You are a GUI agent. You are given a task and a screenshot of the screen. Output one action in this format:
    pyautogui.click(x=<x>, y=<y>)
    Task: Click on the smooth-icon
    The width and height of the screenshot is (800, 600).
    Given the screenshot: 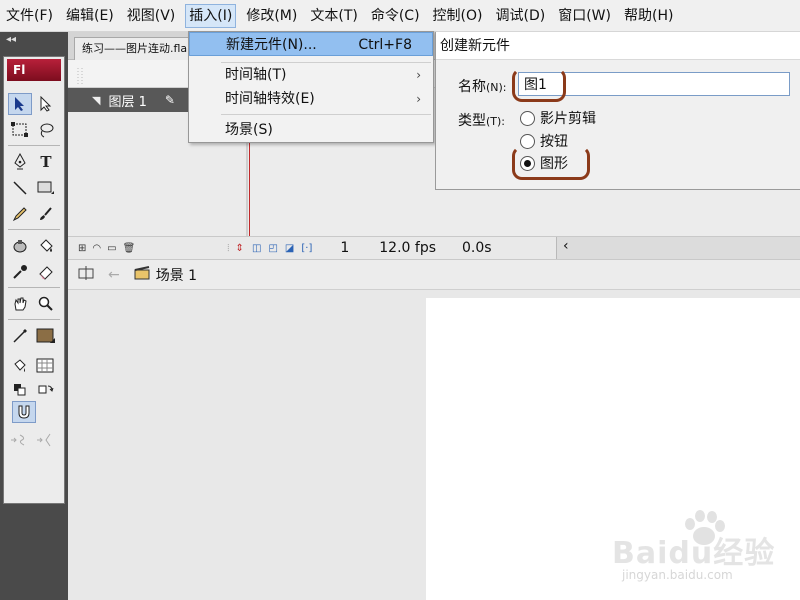 What is the action you would take?
    pyautogui.click(x=20, y=440)
    